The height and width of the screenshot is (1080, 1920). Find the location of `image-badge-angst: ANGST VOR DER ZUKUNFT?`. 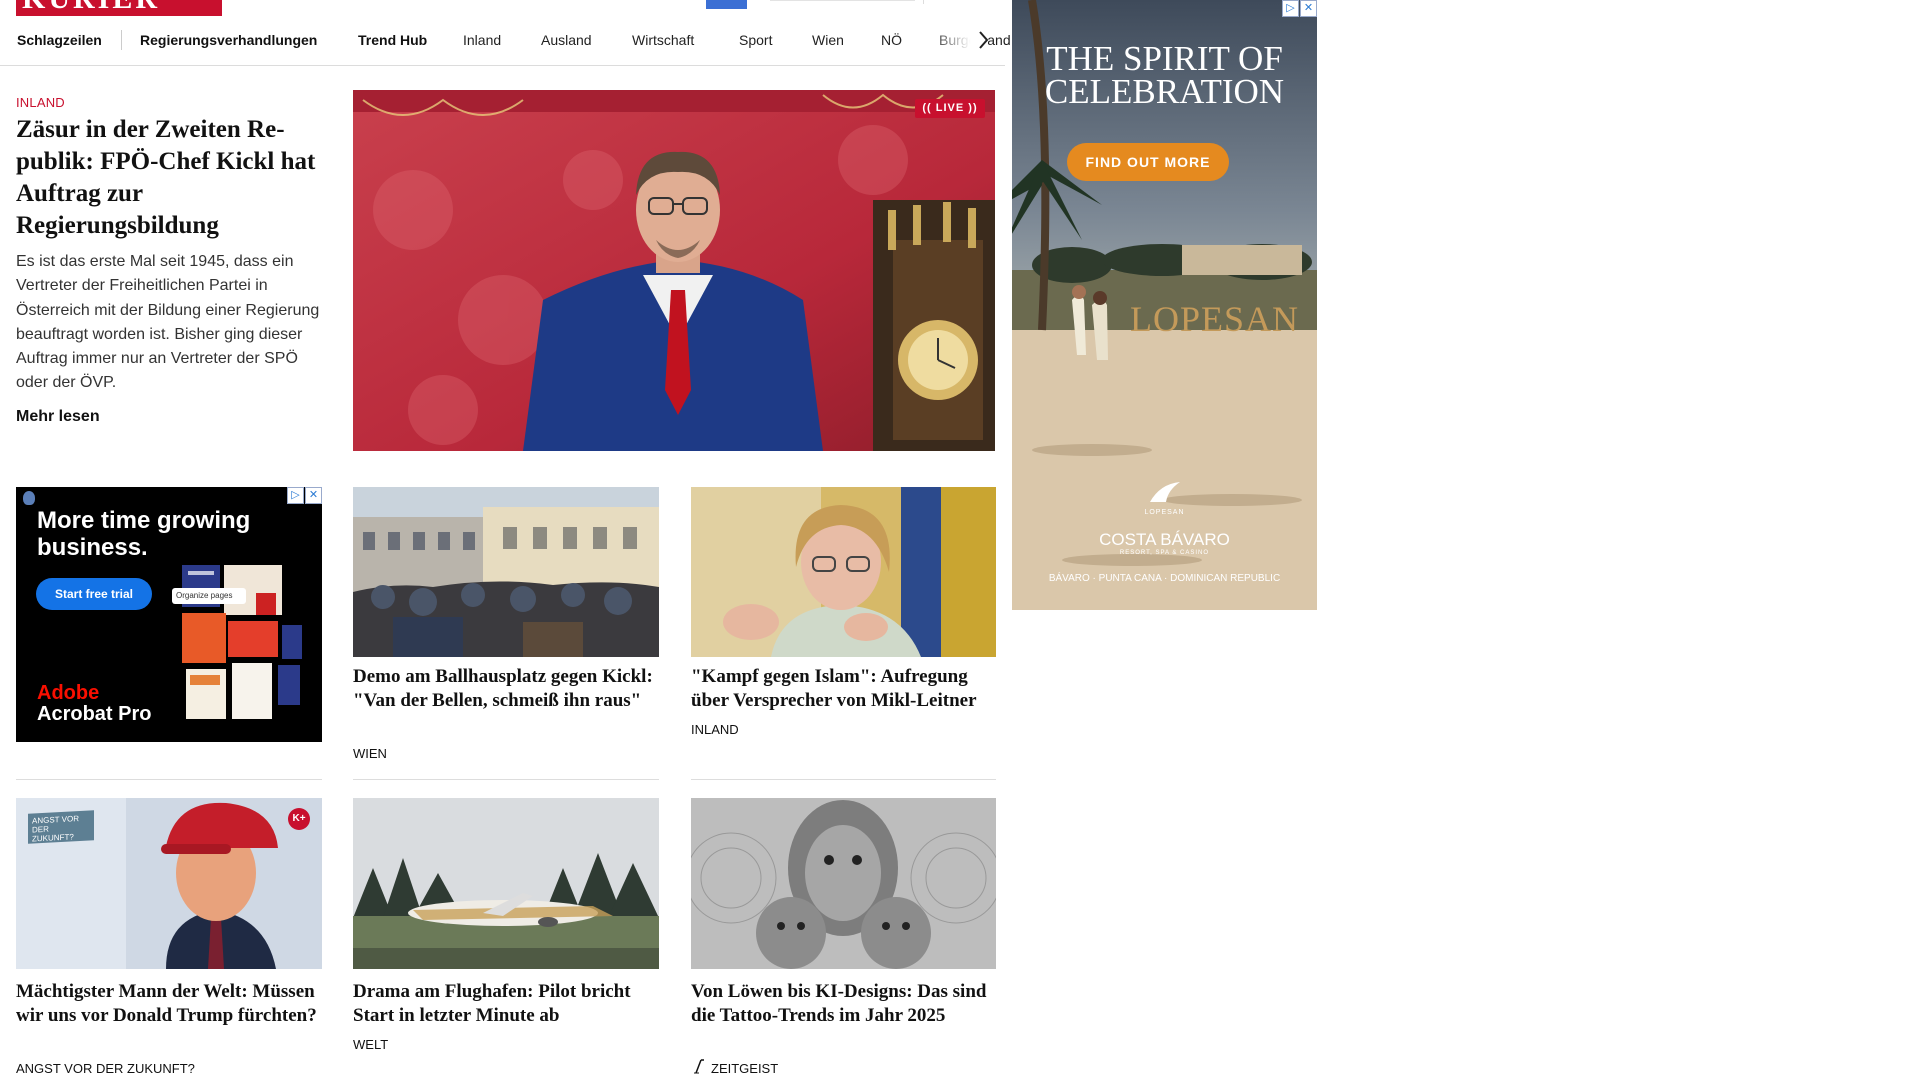

image-badge-angst: ANGST VOR DER ZUKUNFT? is located at coordinates (61, 827).